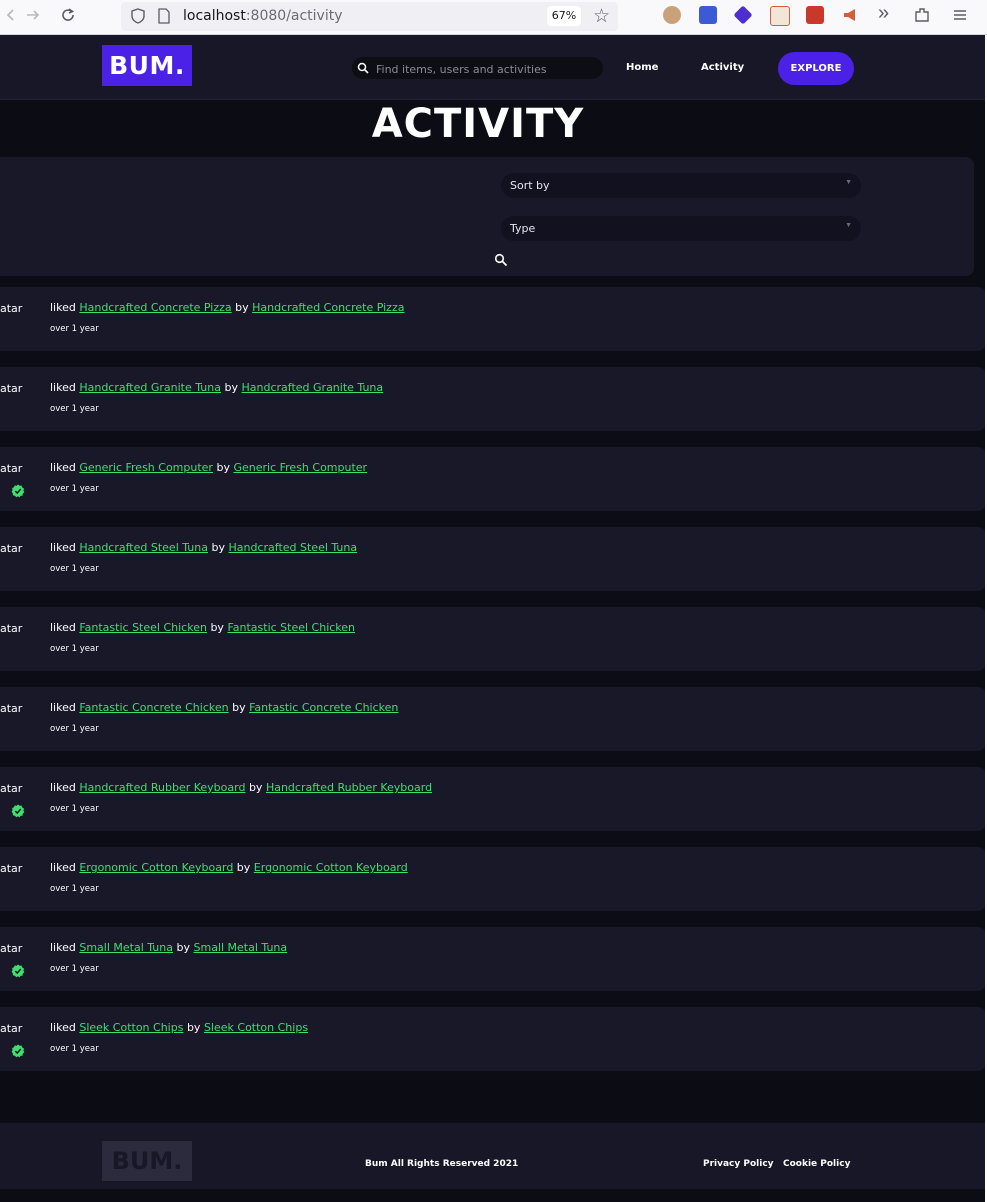  I want to click on nav-activity-link: Activity, so click(722, 67).